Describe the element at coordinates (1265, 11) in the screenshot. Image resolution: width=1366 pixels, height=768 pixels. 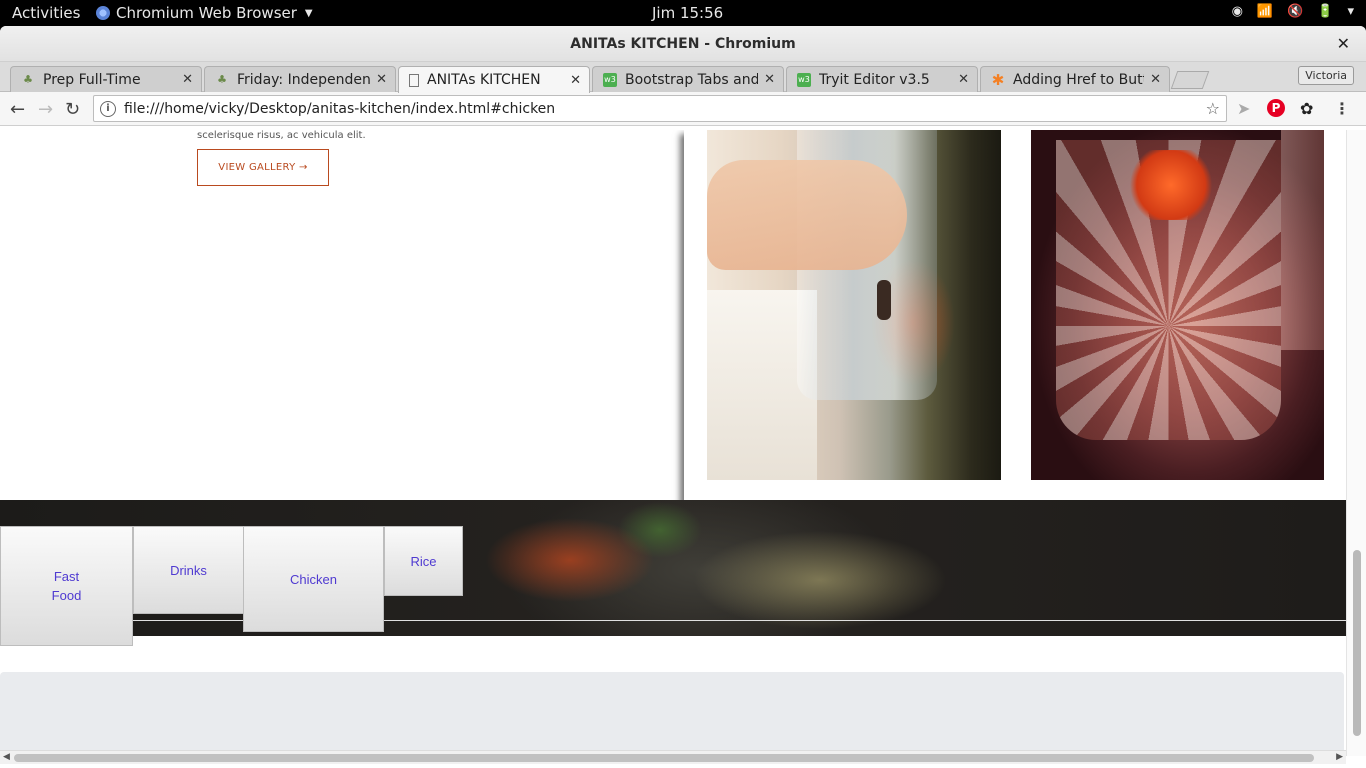
I see `wifi-icon: 📶` at that location.